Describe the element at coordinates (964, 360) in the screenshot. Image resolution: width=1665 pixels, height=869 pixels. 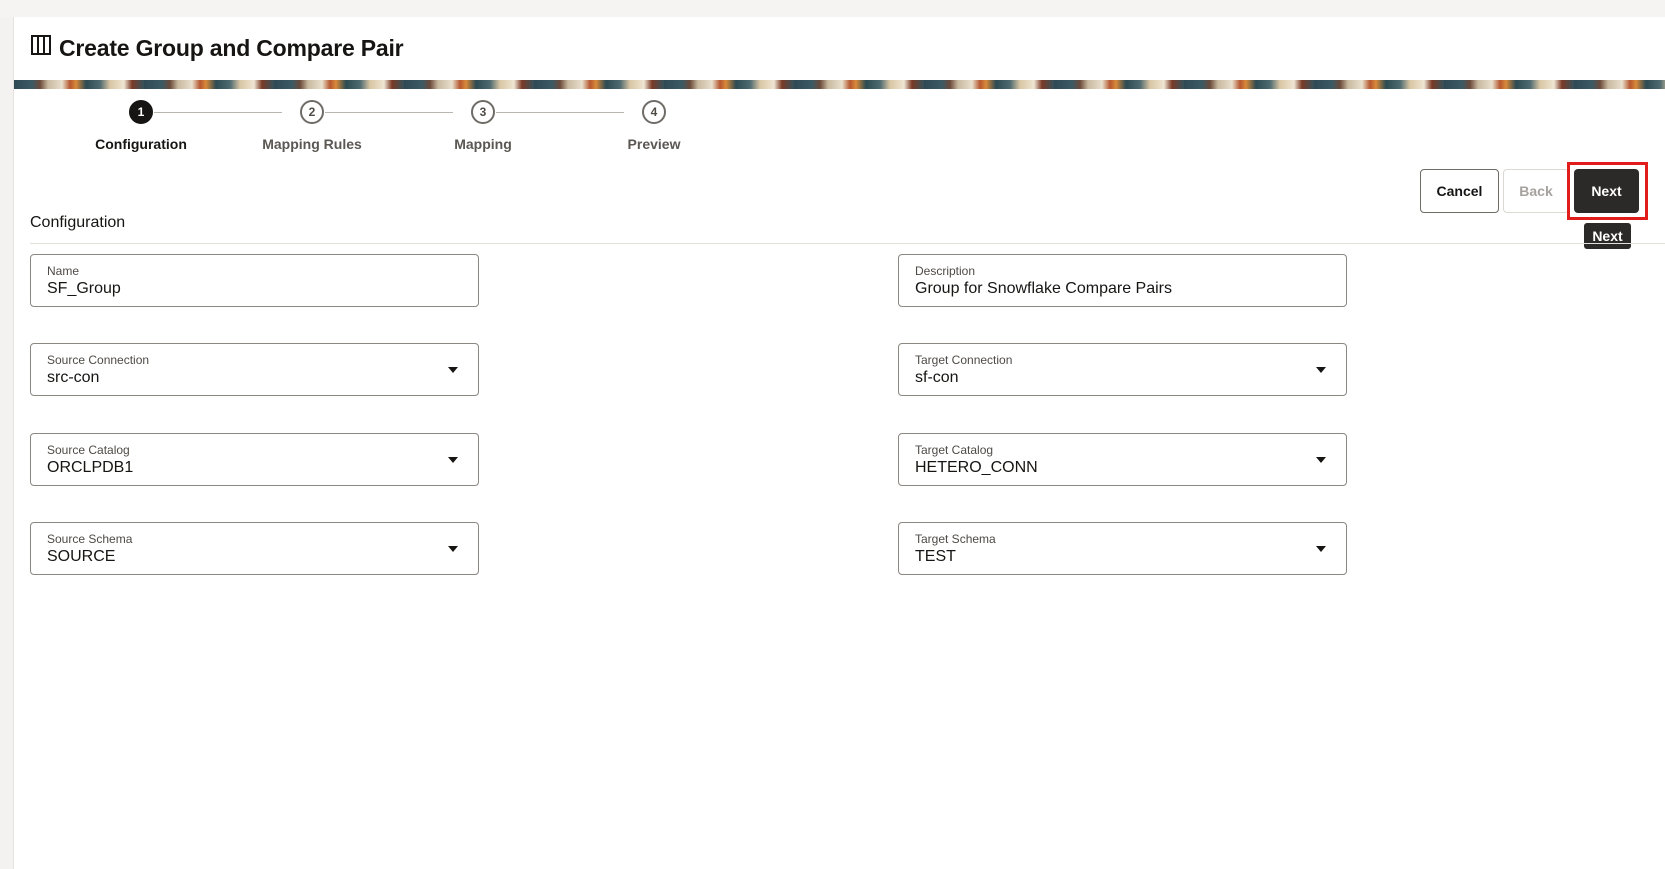
I see `field-label: Target Connection` at that location.